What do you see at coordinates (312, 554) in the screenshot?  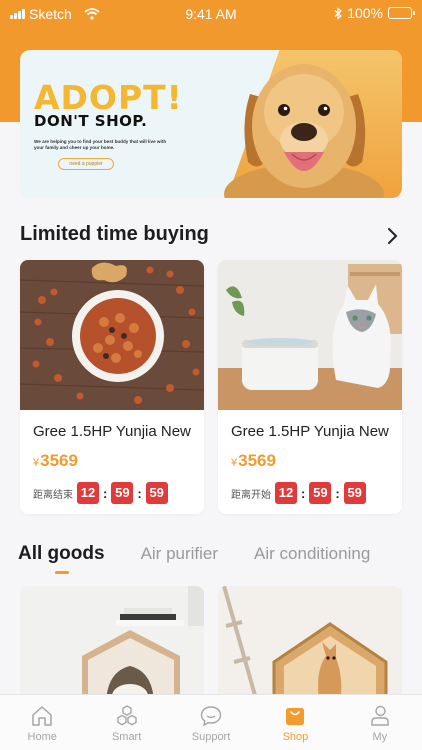 I see `tab-air-conditioning: Air conditioning` at bounding box center [312, 554].